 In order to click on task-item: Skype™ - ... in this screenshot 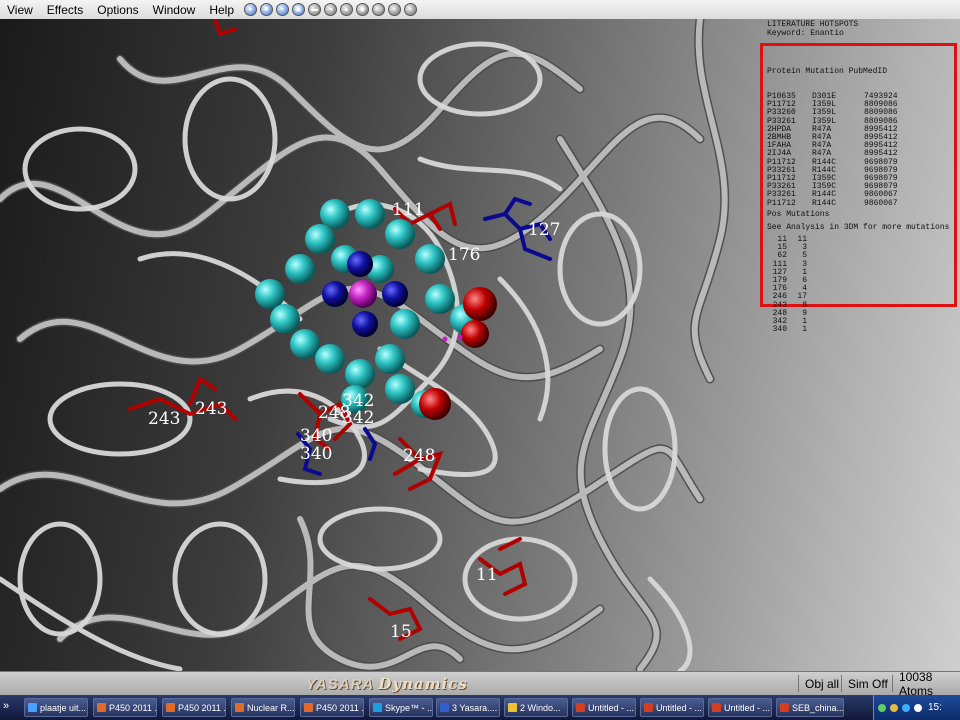, I will do `click(401, 707)`.